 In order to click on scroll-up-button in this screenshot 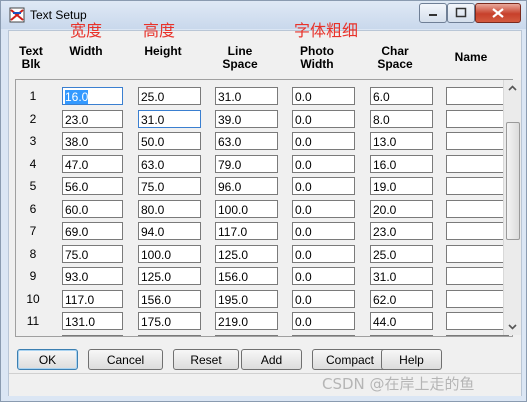, I will do `click(512, 88)`.